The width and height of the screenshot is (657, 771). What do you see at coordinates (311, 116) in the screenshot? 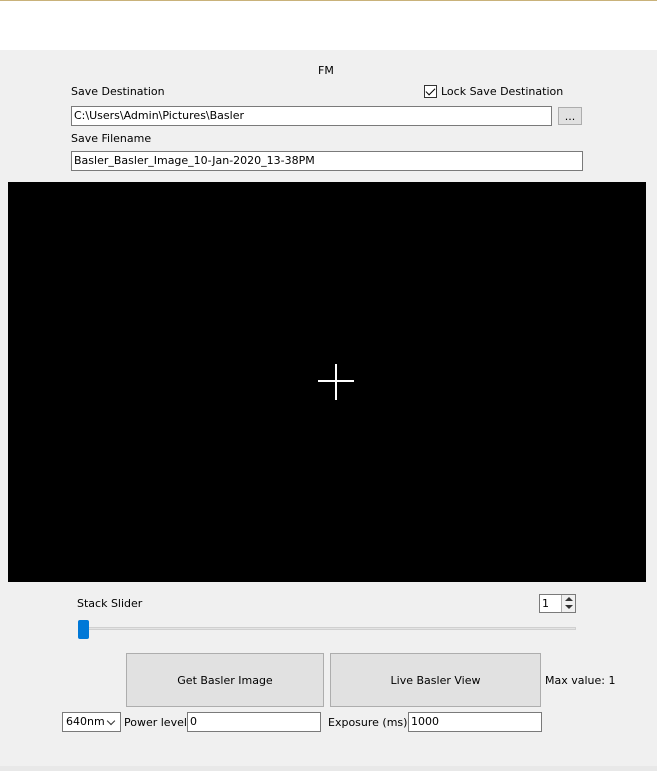
I see `save-destination-input: C:\Users\Admin\Pictures\Basler` at bounding box center [311, 116].